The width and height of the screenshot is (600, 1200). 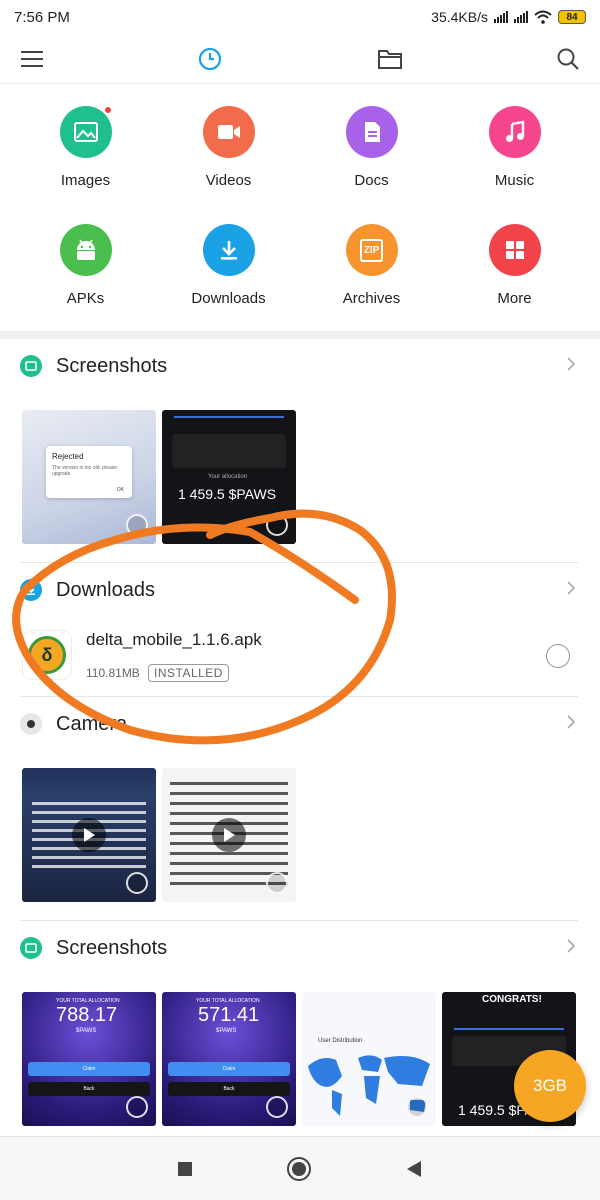 What do you see at coordinates (107, 110) in the screenshot?
I see `notification-dot` at bounding box center [107, 110].